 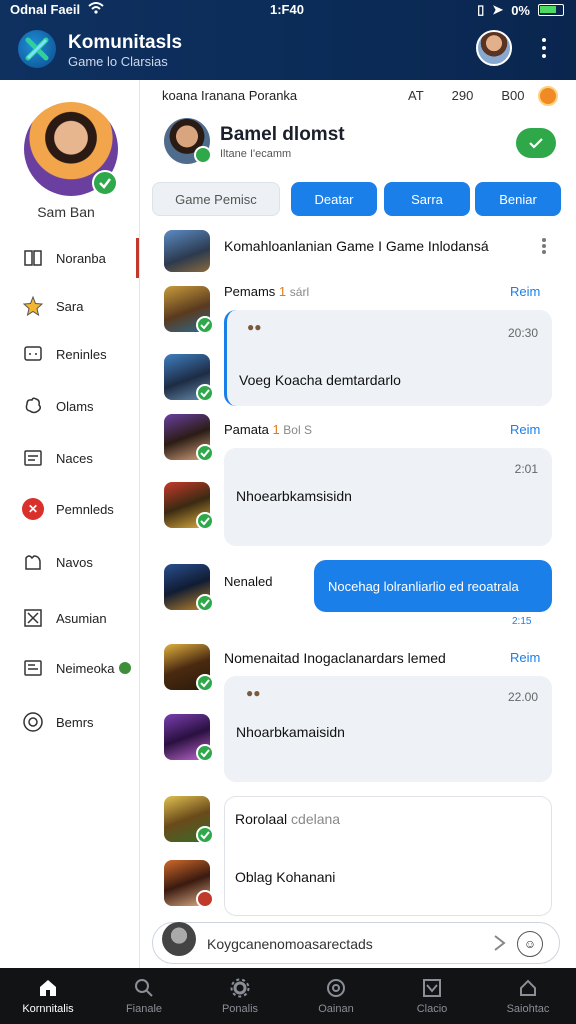 What do you see at coordinates (45, 9) in the screenshot?
I see `carrier-label: Odnal Faeil` at bounding box center [45, 9].